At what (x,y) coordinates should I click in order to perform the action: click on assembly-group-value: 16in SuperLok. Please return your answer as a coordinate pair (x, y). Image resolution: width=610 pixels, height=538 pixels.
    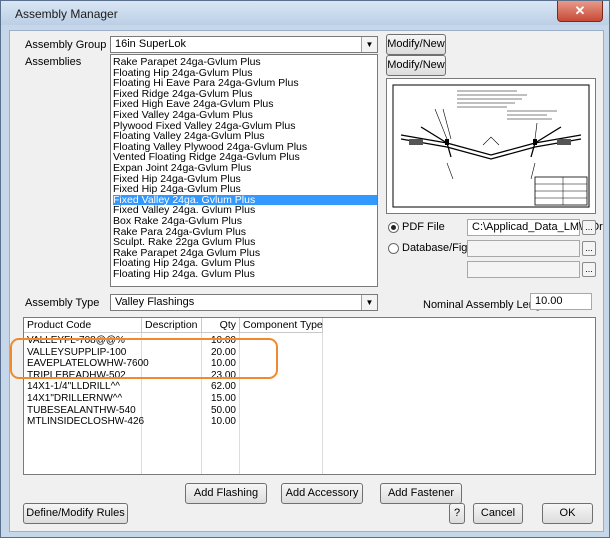
    Looking at the image, I should click on (150, 44).